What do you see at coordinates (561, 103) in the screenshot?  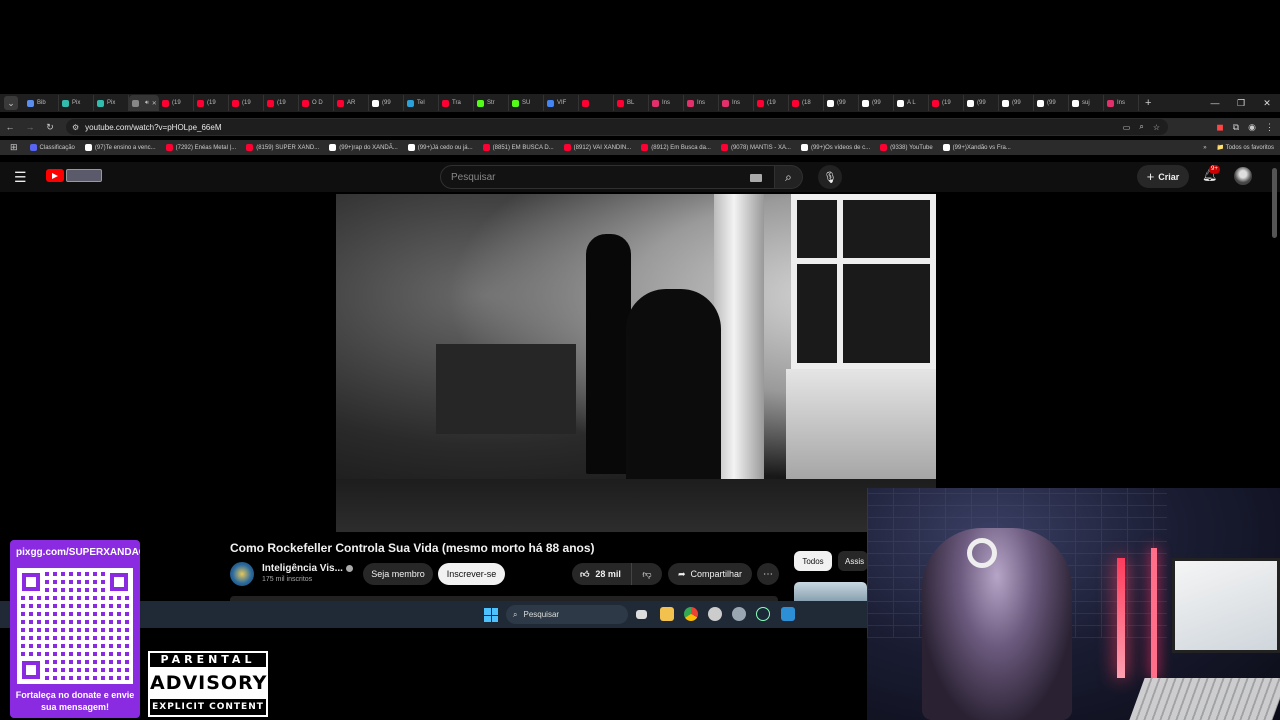 I see `browser-tab: VIF` at bounding box center [561, 103].